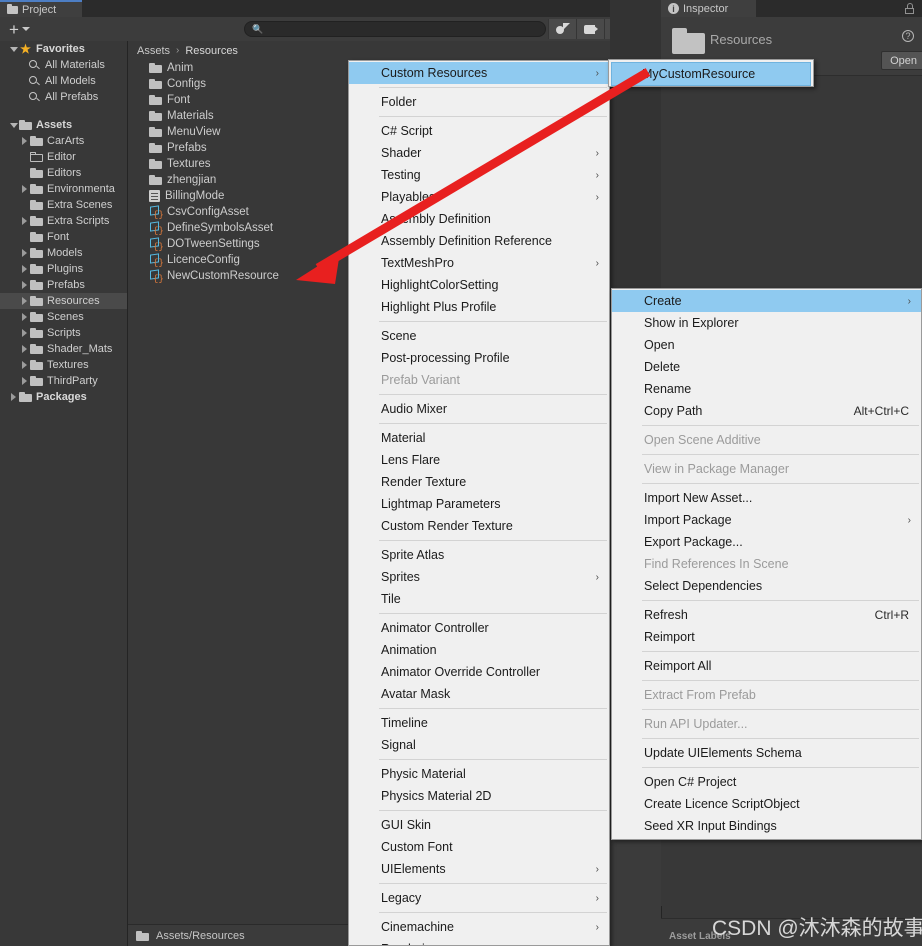  I want to click on menu-item-create: Create ›, so click(766, 301).